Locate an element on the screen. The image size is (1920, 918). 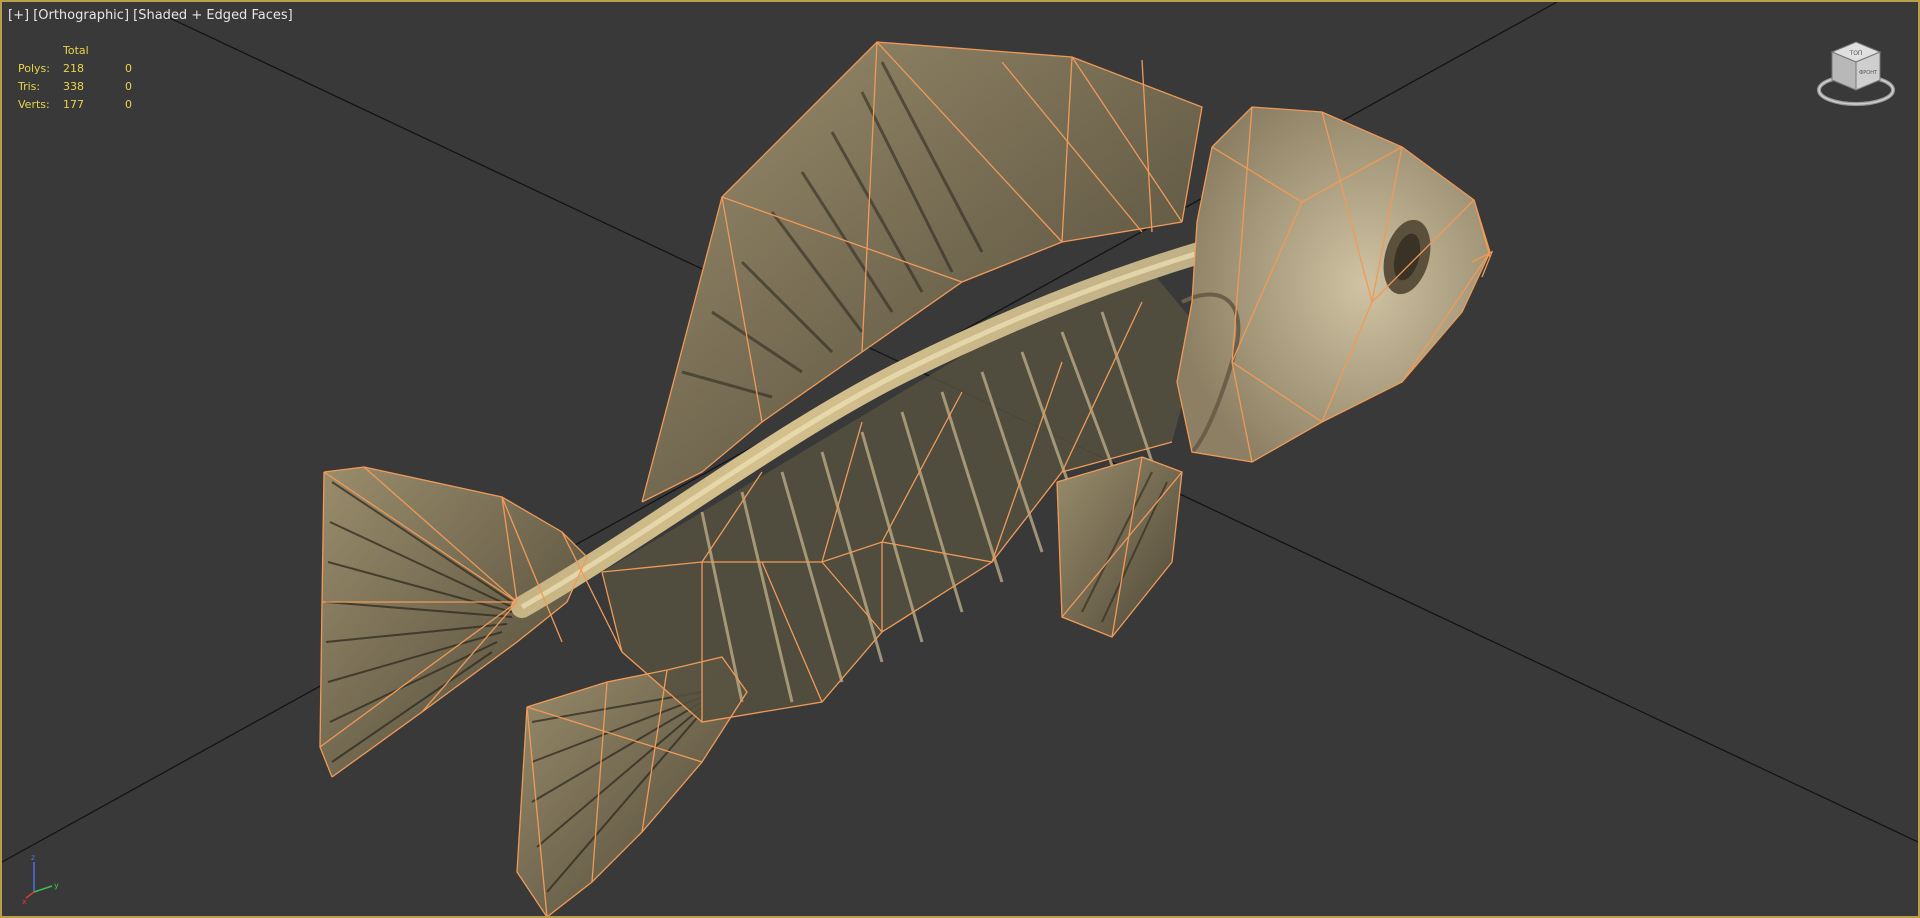
viewport-menu-plus: [+] is located at coordinates (18, 15).